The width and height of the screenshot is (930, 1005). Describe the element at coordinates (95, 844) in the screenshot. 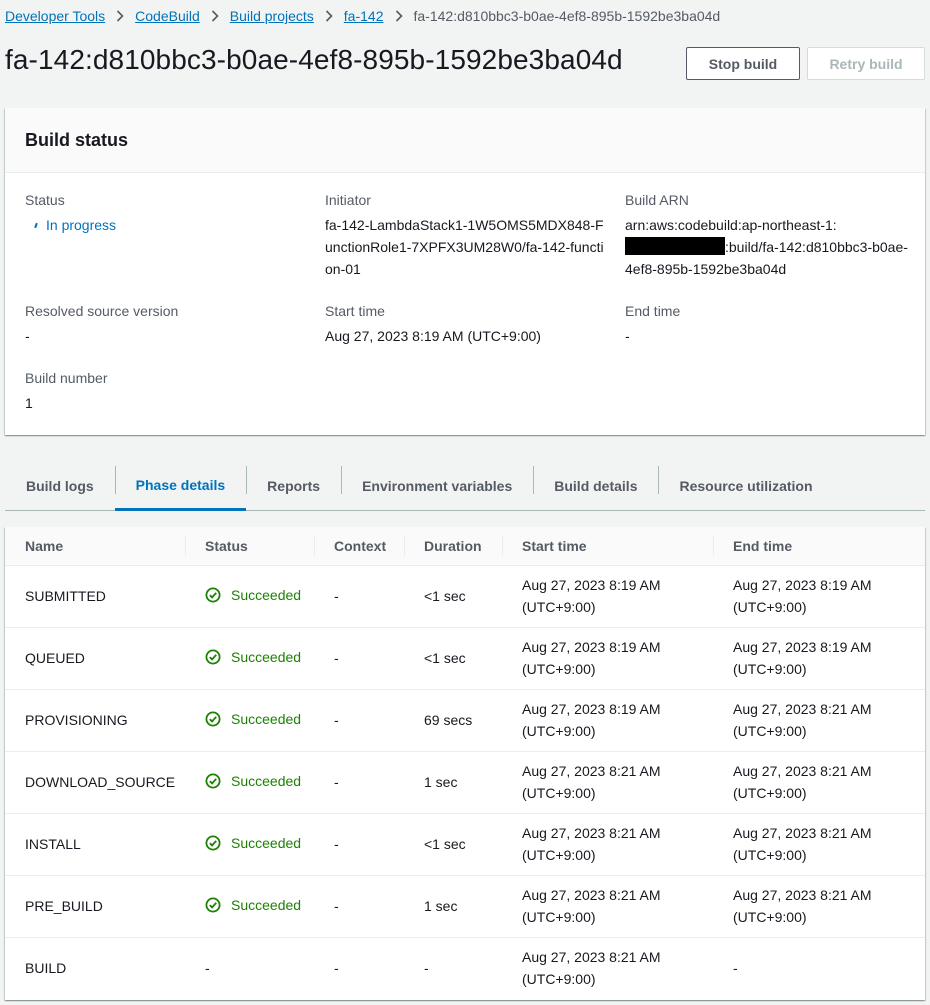

I see `phase-name: INSTALL` at that location.